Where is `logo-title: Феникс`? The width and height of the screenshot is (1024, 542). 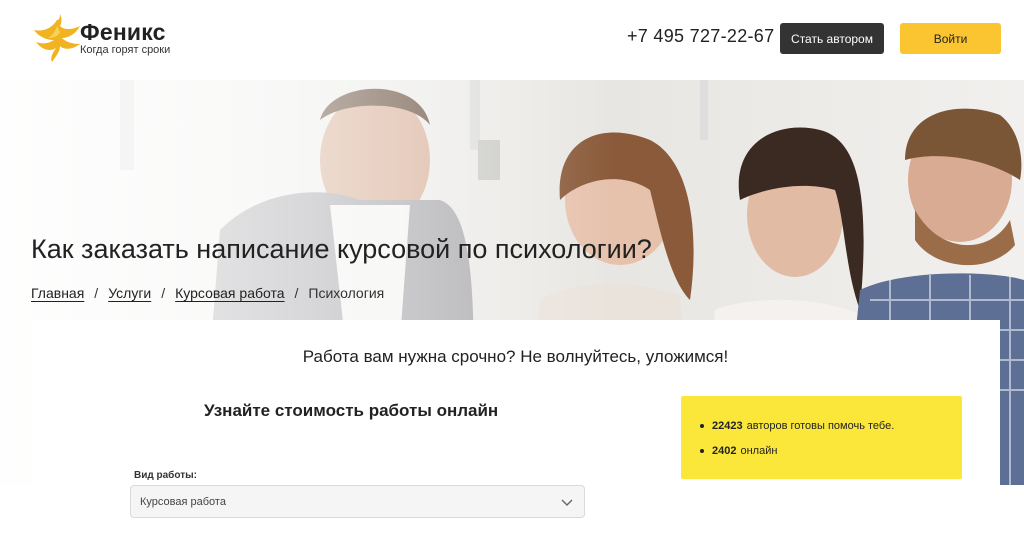 logo-title: Феникс is located at coordinates (123, 31).